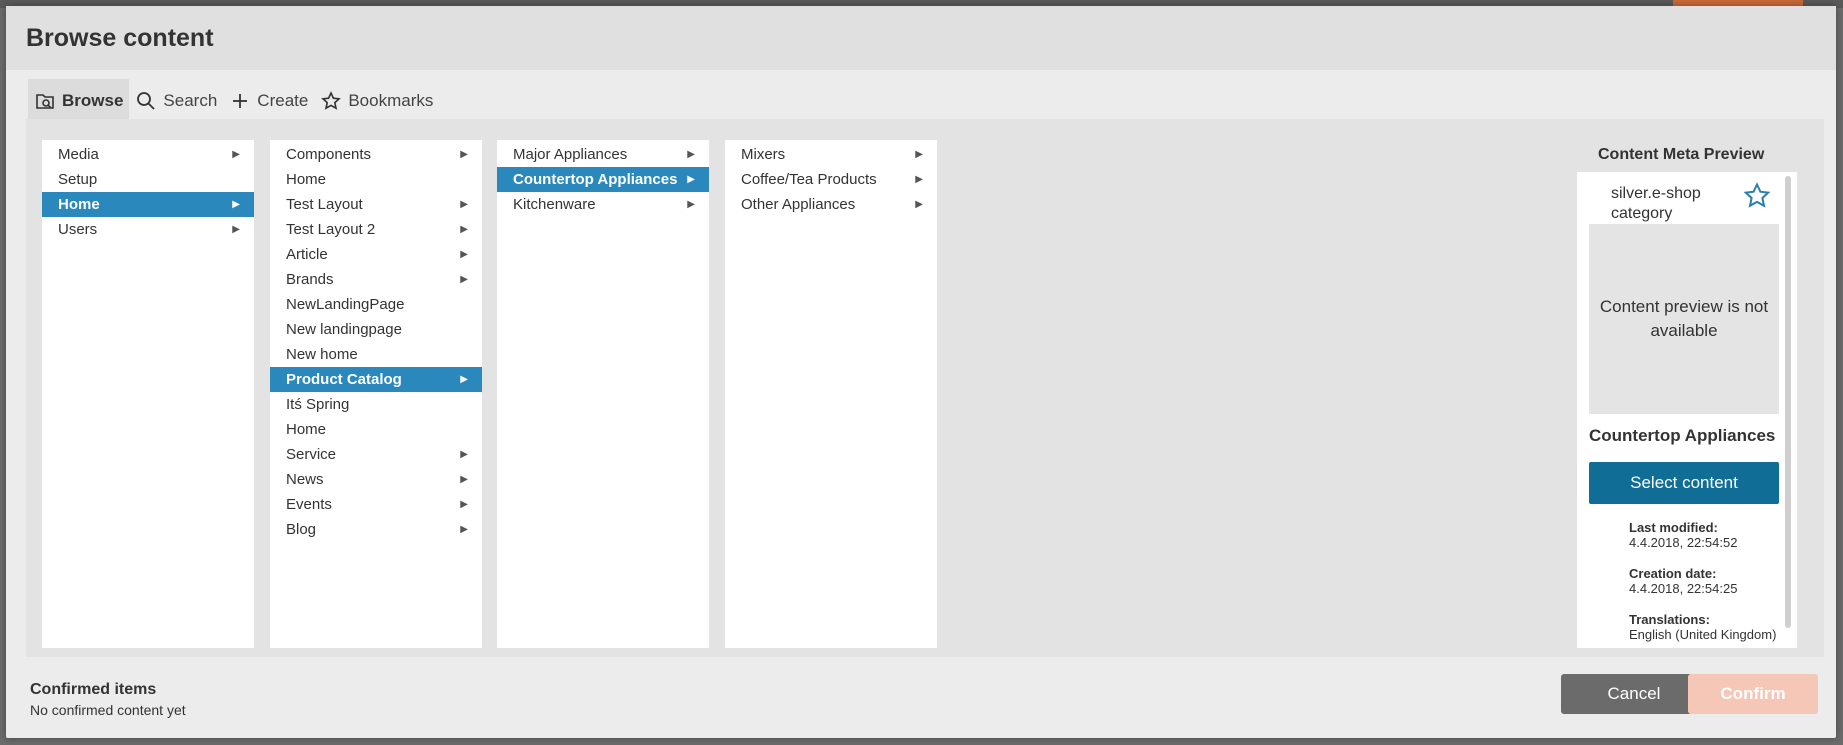  Describe the element at coordinates (376, 279) in the screenshot. I see `browse-item: Brands ▶` at that location.